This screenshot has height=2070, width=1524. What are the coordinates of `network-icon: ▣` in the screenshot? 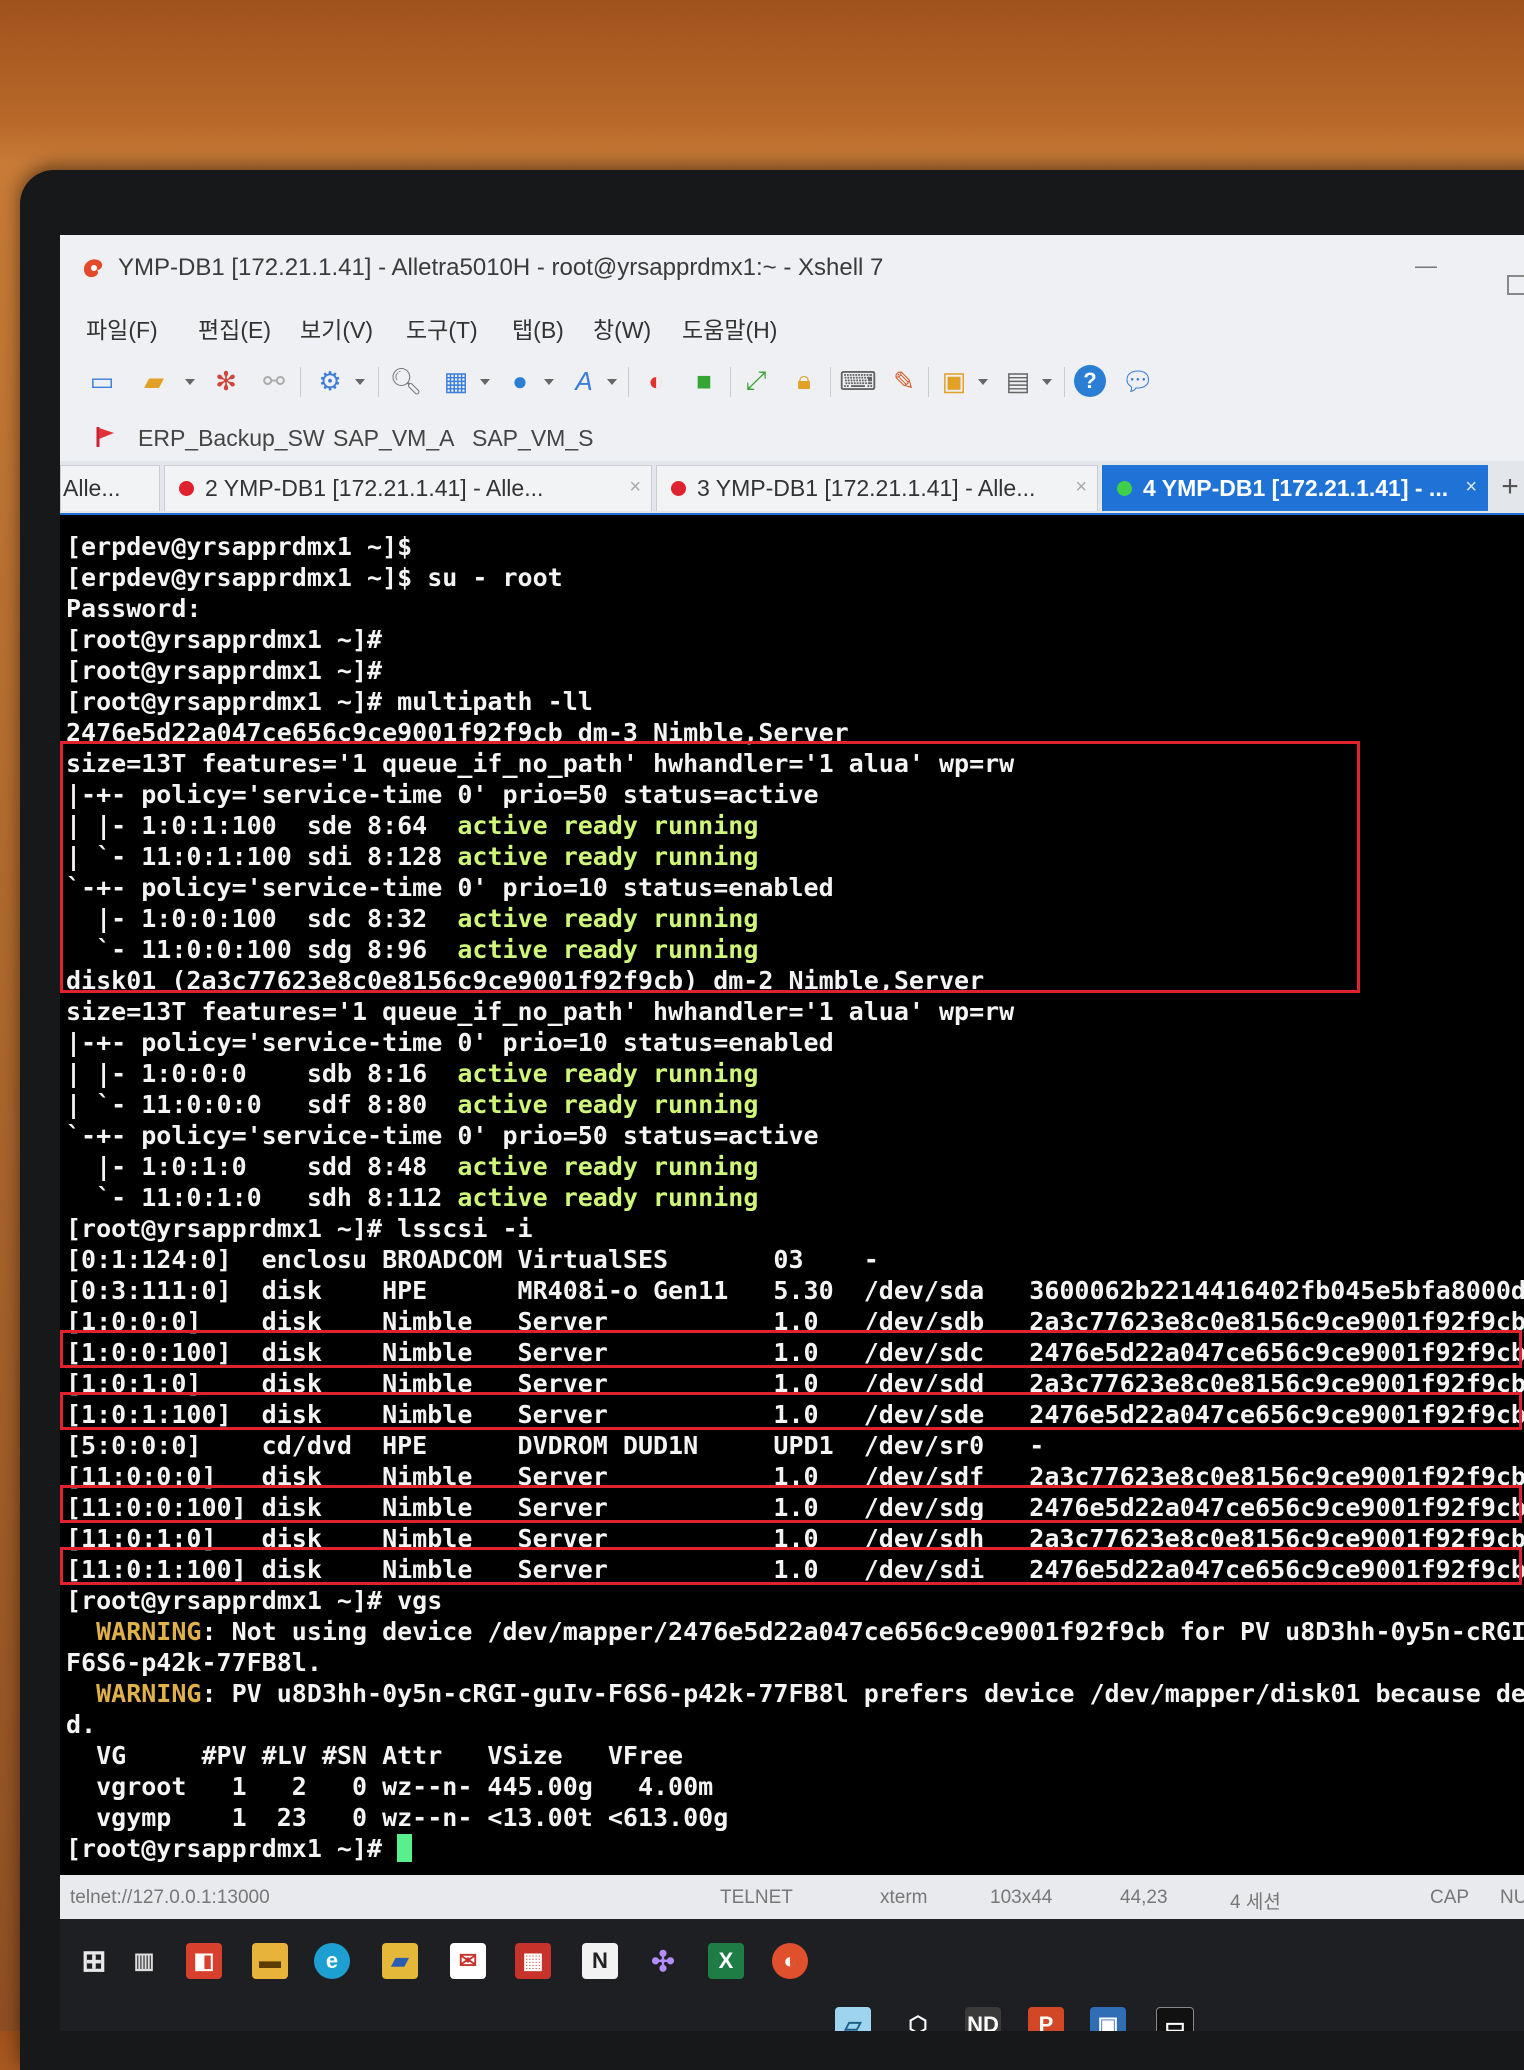 It's located at (1108, 2019).